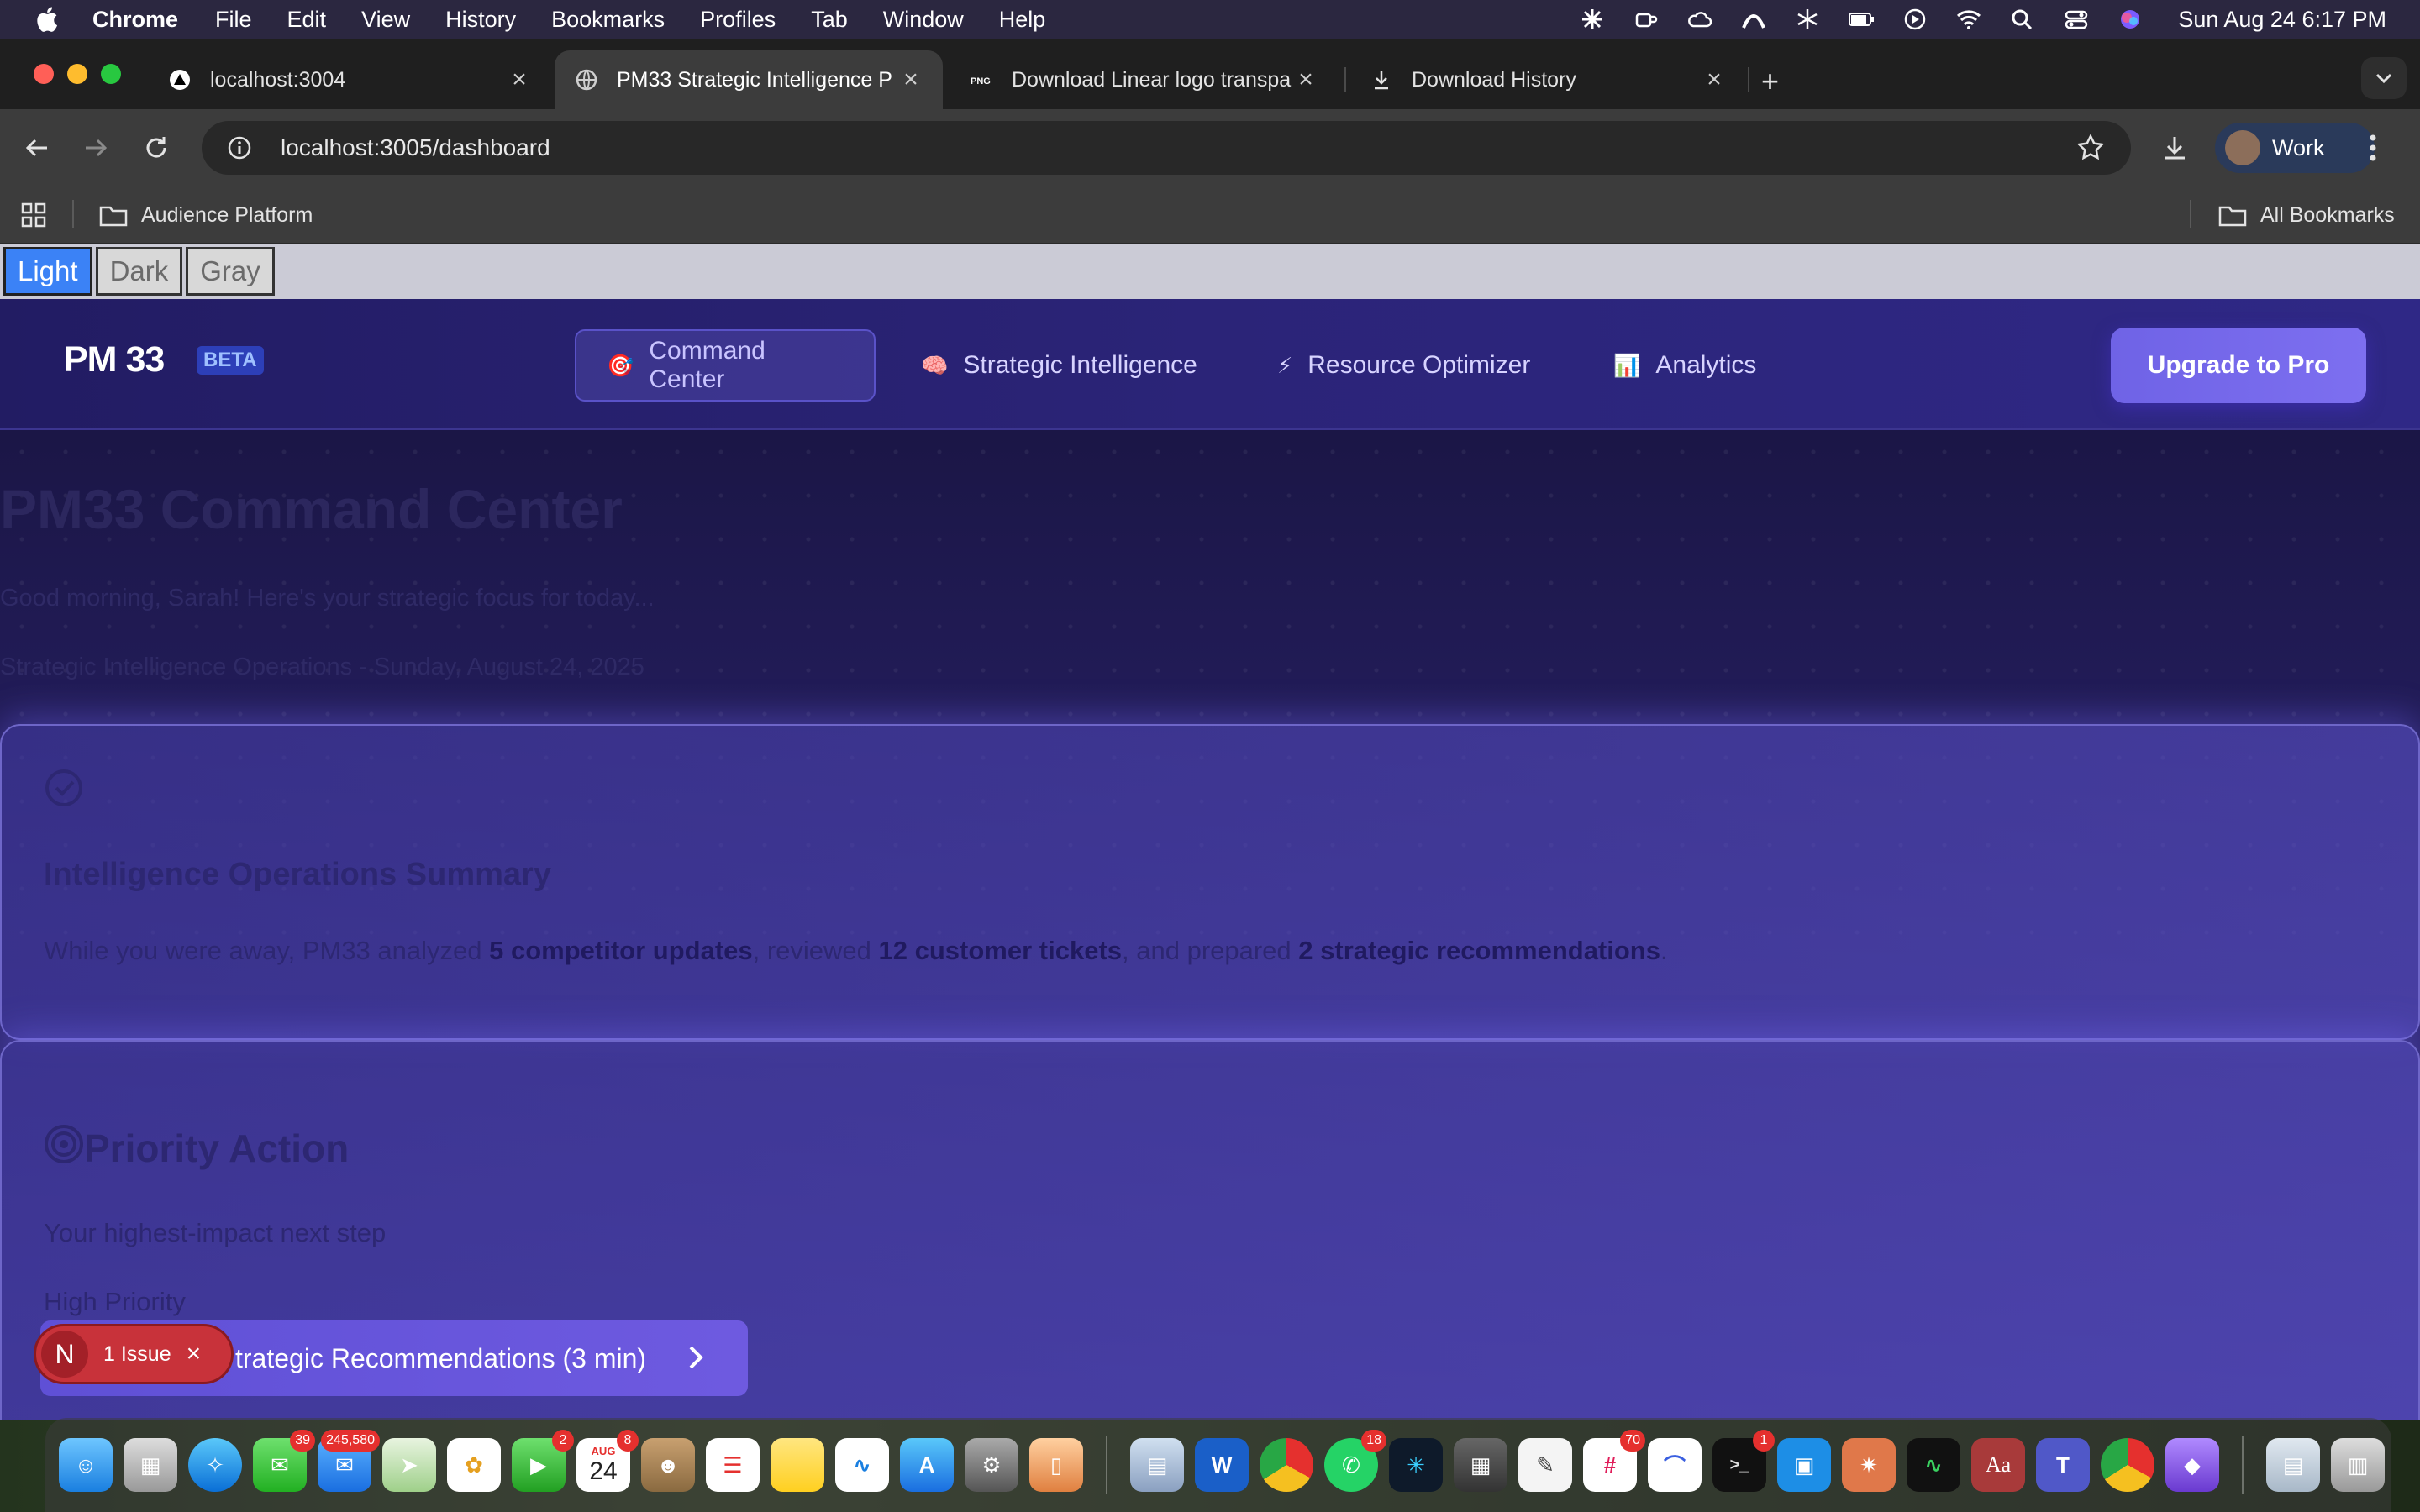  I want to click on iphone-mirroring-icon: ▯, so click(1056, 1465).